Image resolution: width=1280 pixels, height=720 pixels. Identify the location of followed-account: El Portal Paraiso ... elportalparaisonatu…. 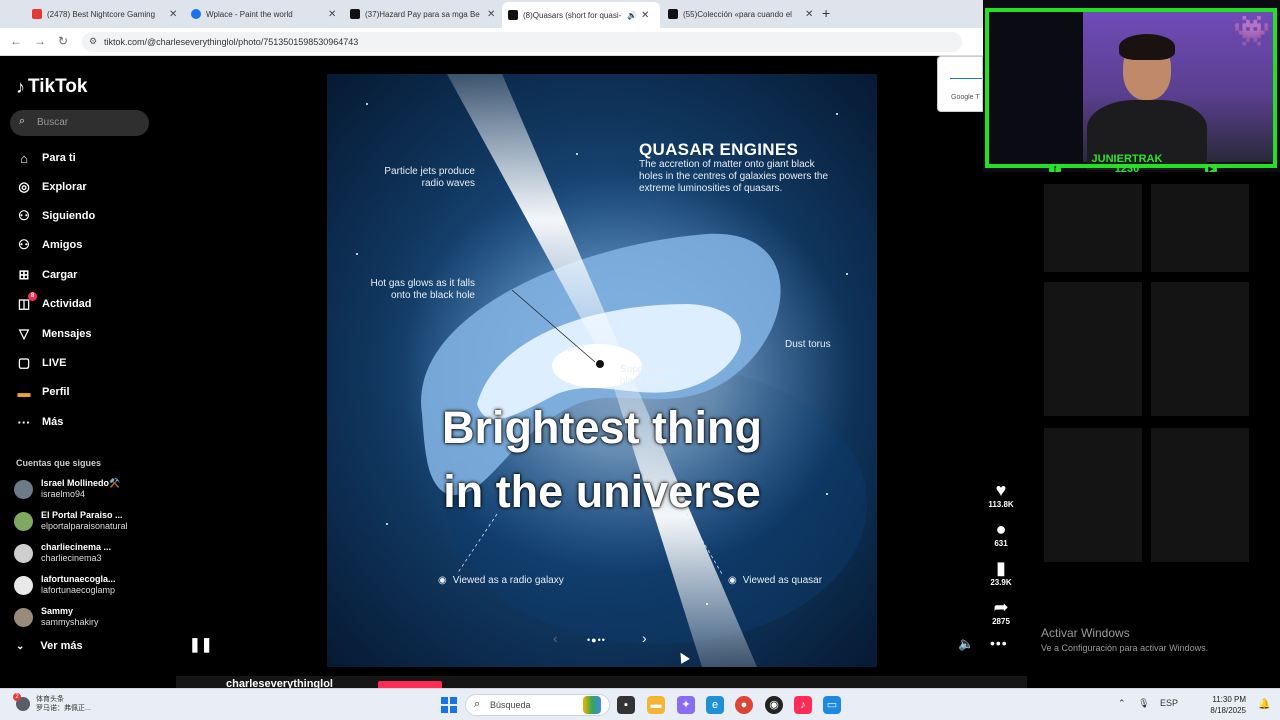
(71, 521).